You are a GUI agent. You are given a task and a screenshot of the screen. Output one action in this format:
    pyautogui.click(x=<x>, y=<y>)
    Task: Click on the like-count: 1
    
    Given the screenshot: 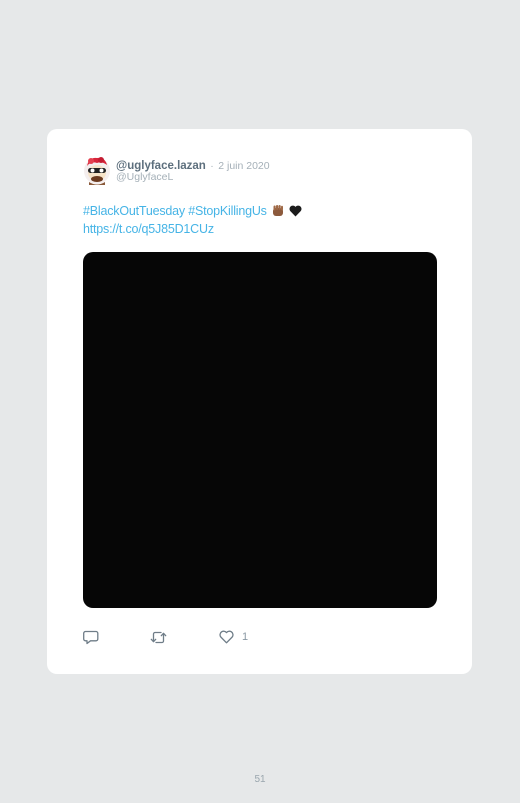 What is the action you would take?
    pyautogui.click(x=245, y=637)
    